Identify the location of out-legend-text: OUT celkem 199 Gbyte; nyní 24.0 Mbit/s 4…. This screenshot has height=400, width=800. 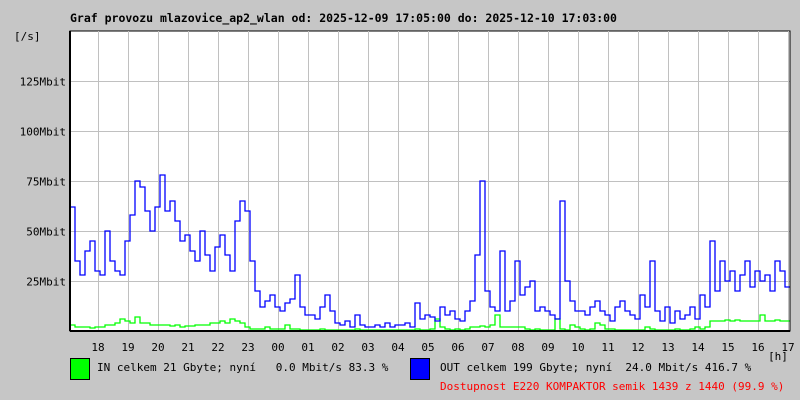
(596, 367).